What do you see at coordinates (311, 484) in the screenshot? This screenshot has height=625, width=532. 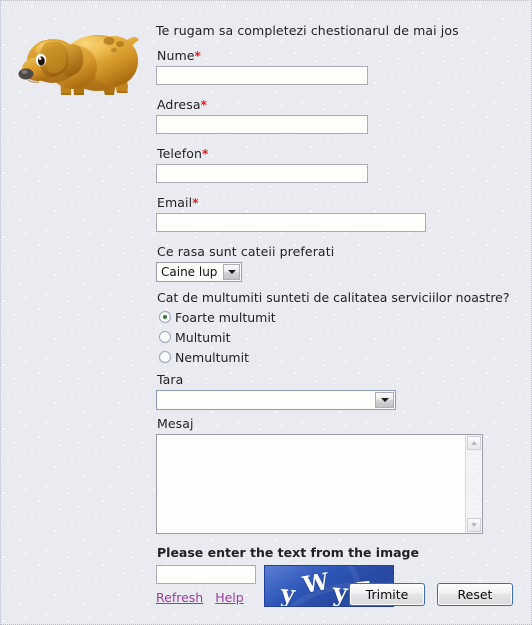 I see `mesaj-textarea-value` at bounding box center [311, 484].